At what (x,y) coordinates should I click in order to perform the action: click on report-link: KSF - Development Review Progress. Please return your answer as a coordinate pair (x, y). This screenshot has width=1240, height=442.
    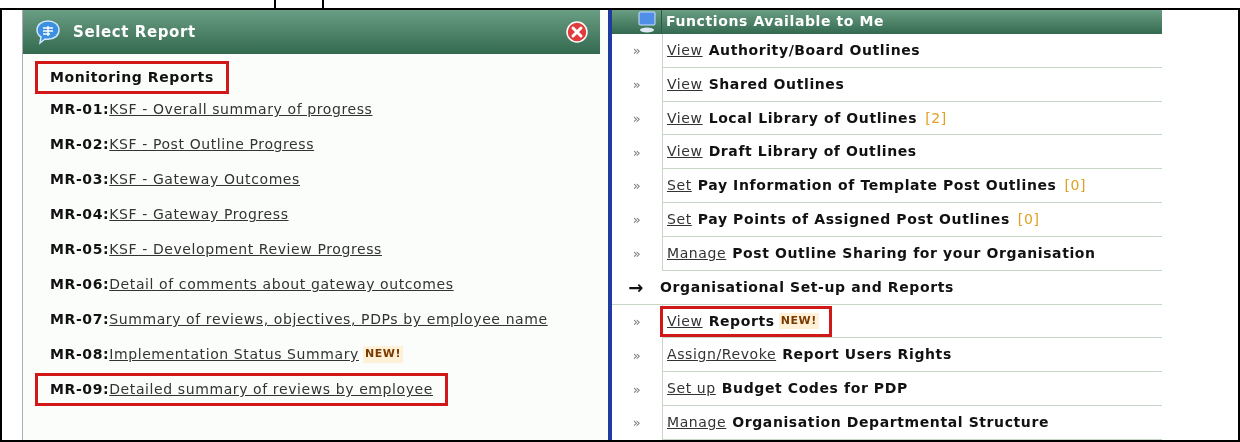
    Looking at the image, I should click on (245, 249).